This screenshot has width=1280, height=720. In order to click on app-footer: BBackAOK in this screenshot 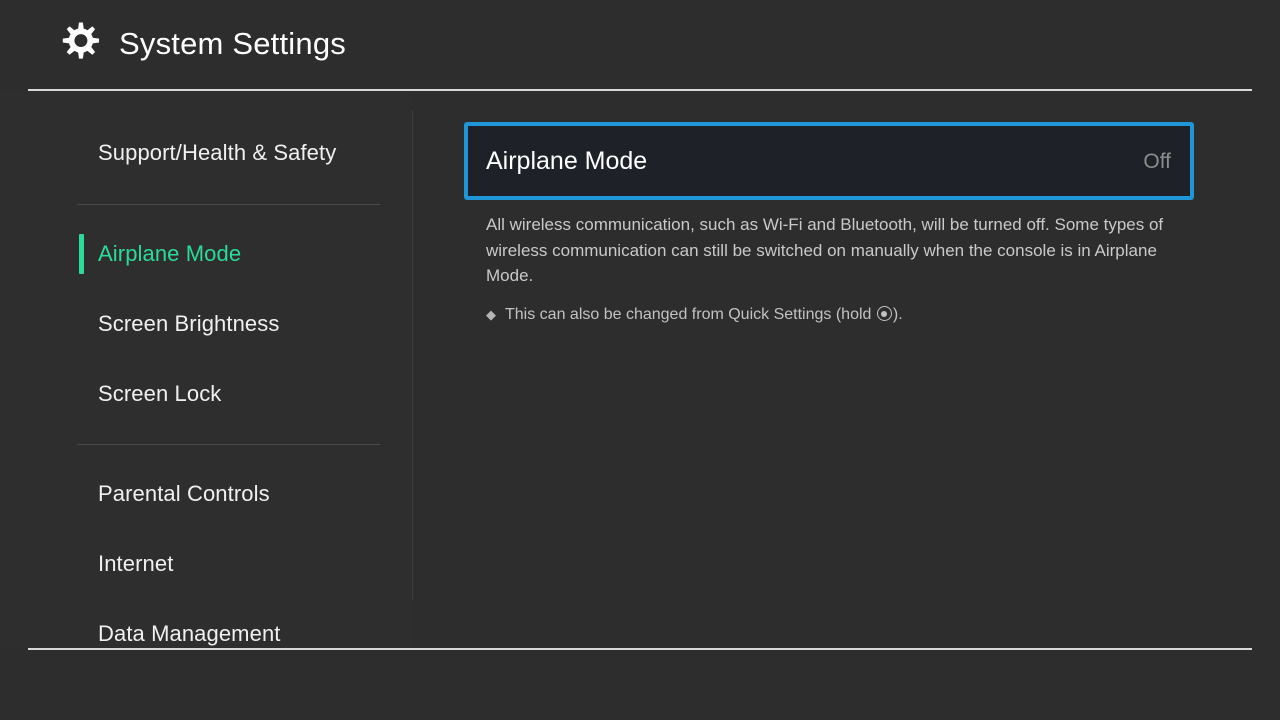, I will do `click(640, 685)`.